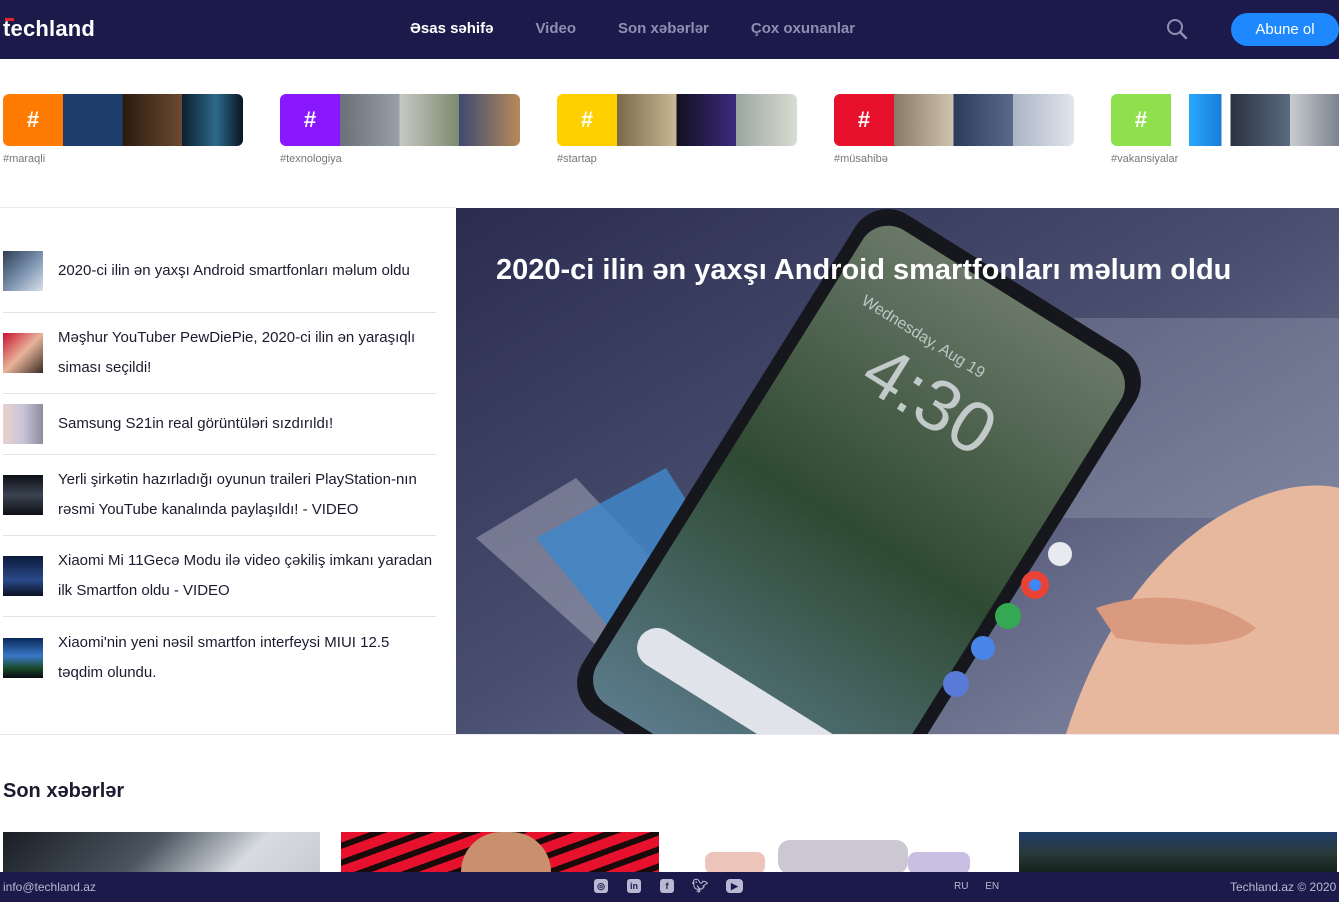 This screenshot has height=902, width=1339. What do you see at coordinates (1177, 29) in the screenshot?
I see `search-icon` at bounding box center [1177, 29].